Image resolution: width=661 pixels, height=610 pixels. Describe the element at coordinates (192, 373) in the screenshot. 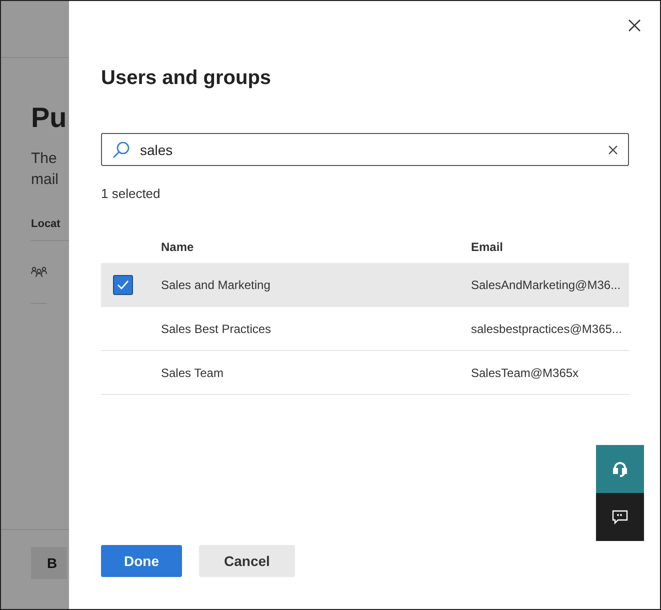

I see `table-cell-text: Sales Team` at that location.